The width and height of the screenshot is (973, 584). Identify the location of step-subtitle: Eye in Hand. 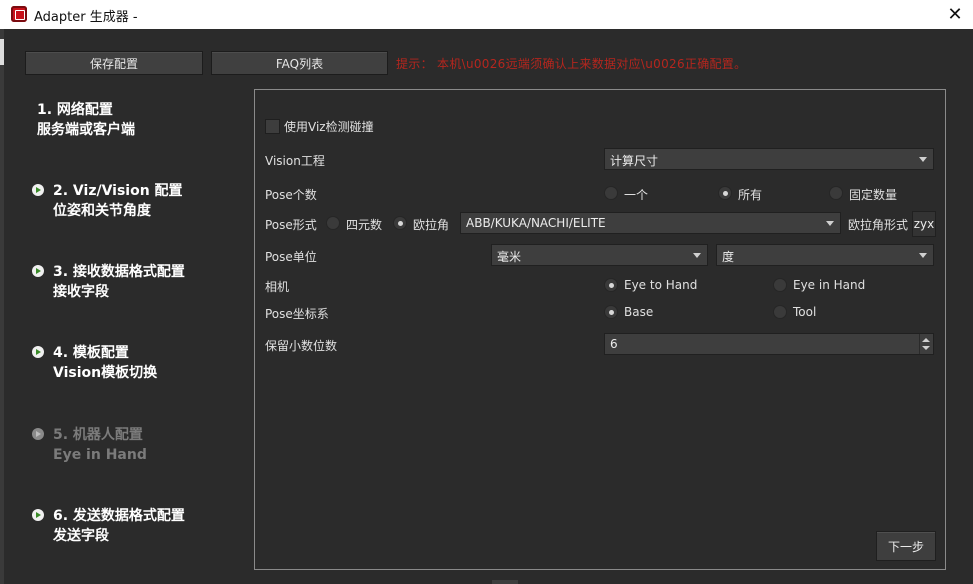
(100, 455).